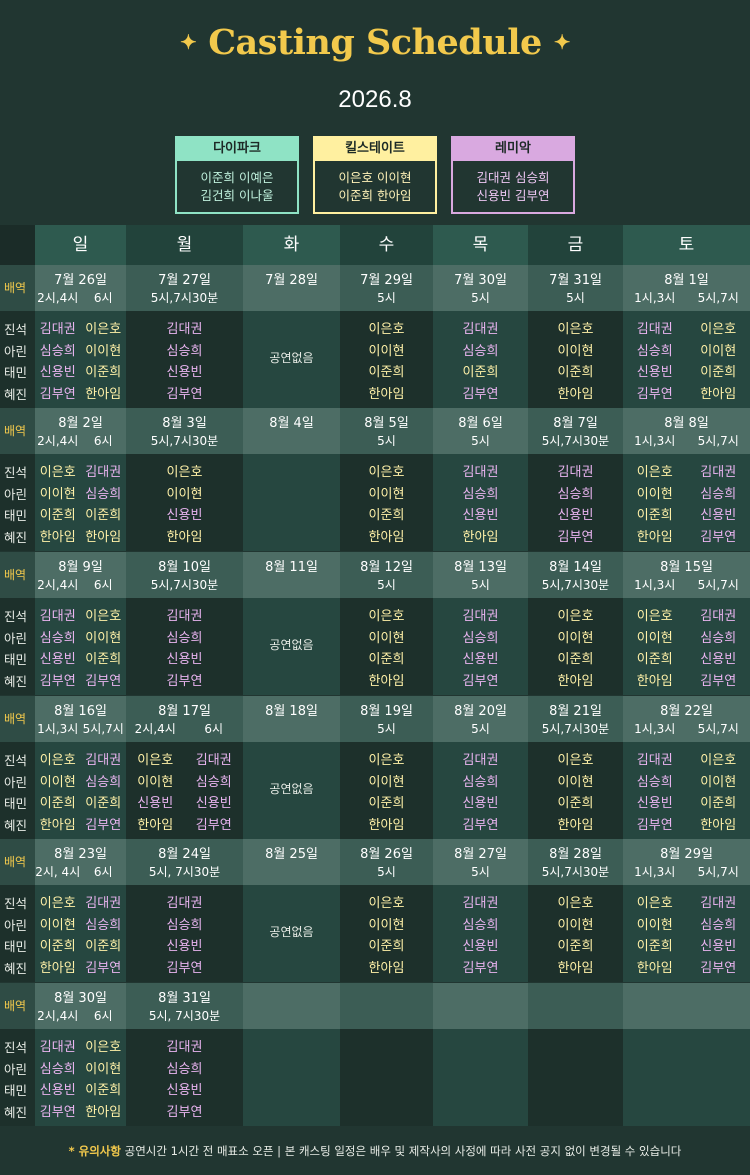 This screenshot has width=750, height=1175. I want to click on role-label: 태민, so click(16, 803).